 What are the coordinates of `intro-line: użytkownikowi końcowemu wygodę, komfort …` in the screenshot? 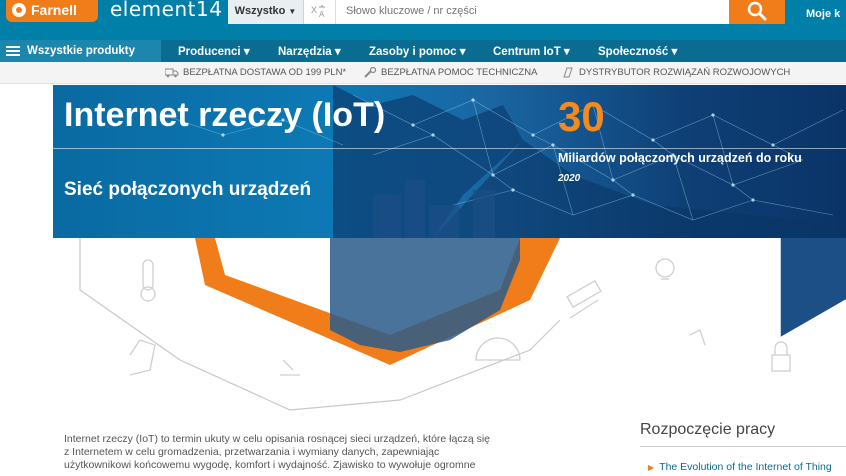 It's located at (270, 465).